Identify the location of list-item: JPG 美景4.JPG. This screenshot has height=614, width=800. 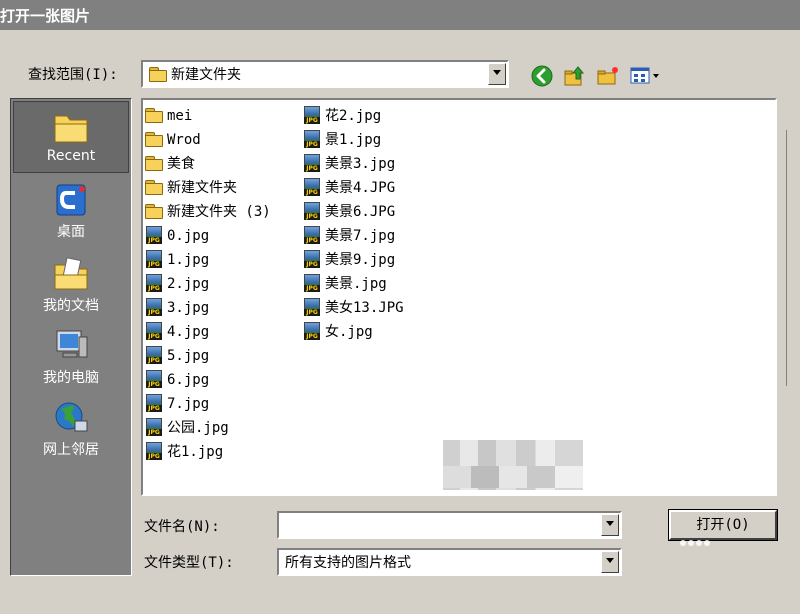
(353, 188).